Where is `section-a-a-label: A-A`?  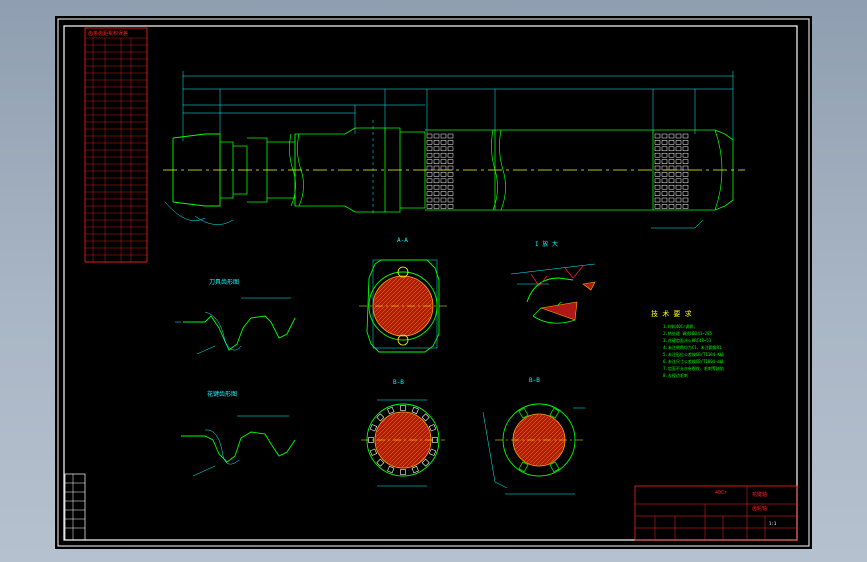 section-a-a-label: A-A is located at coordinates (402, 240).